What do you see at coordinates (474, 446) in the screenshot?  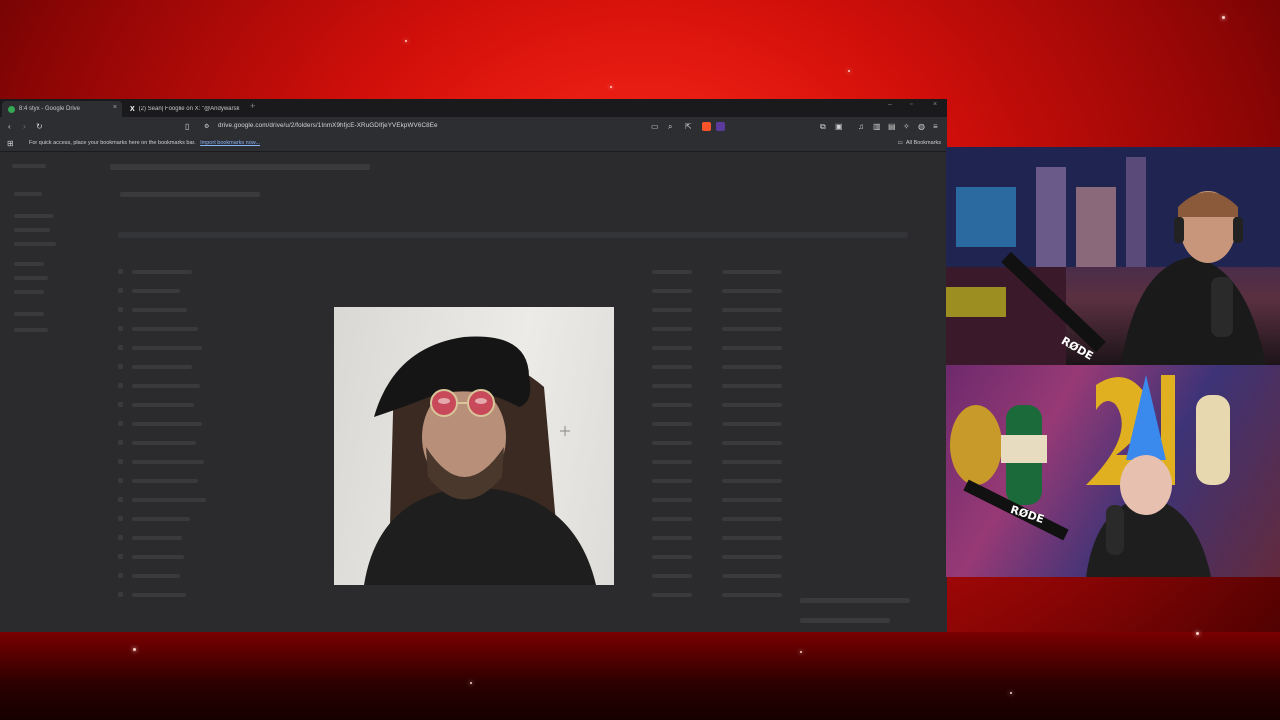 I see `preview-image` at bounding box center [474, 446].